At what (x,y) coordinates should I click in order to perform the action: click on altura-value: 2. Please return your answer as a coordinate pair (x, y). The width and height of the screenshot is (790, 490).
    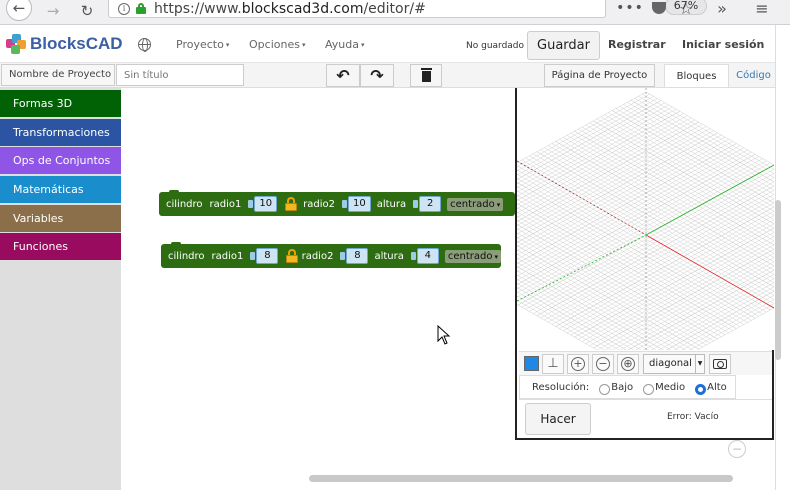
    Looking at the image, I should click on (430, 204).